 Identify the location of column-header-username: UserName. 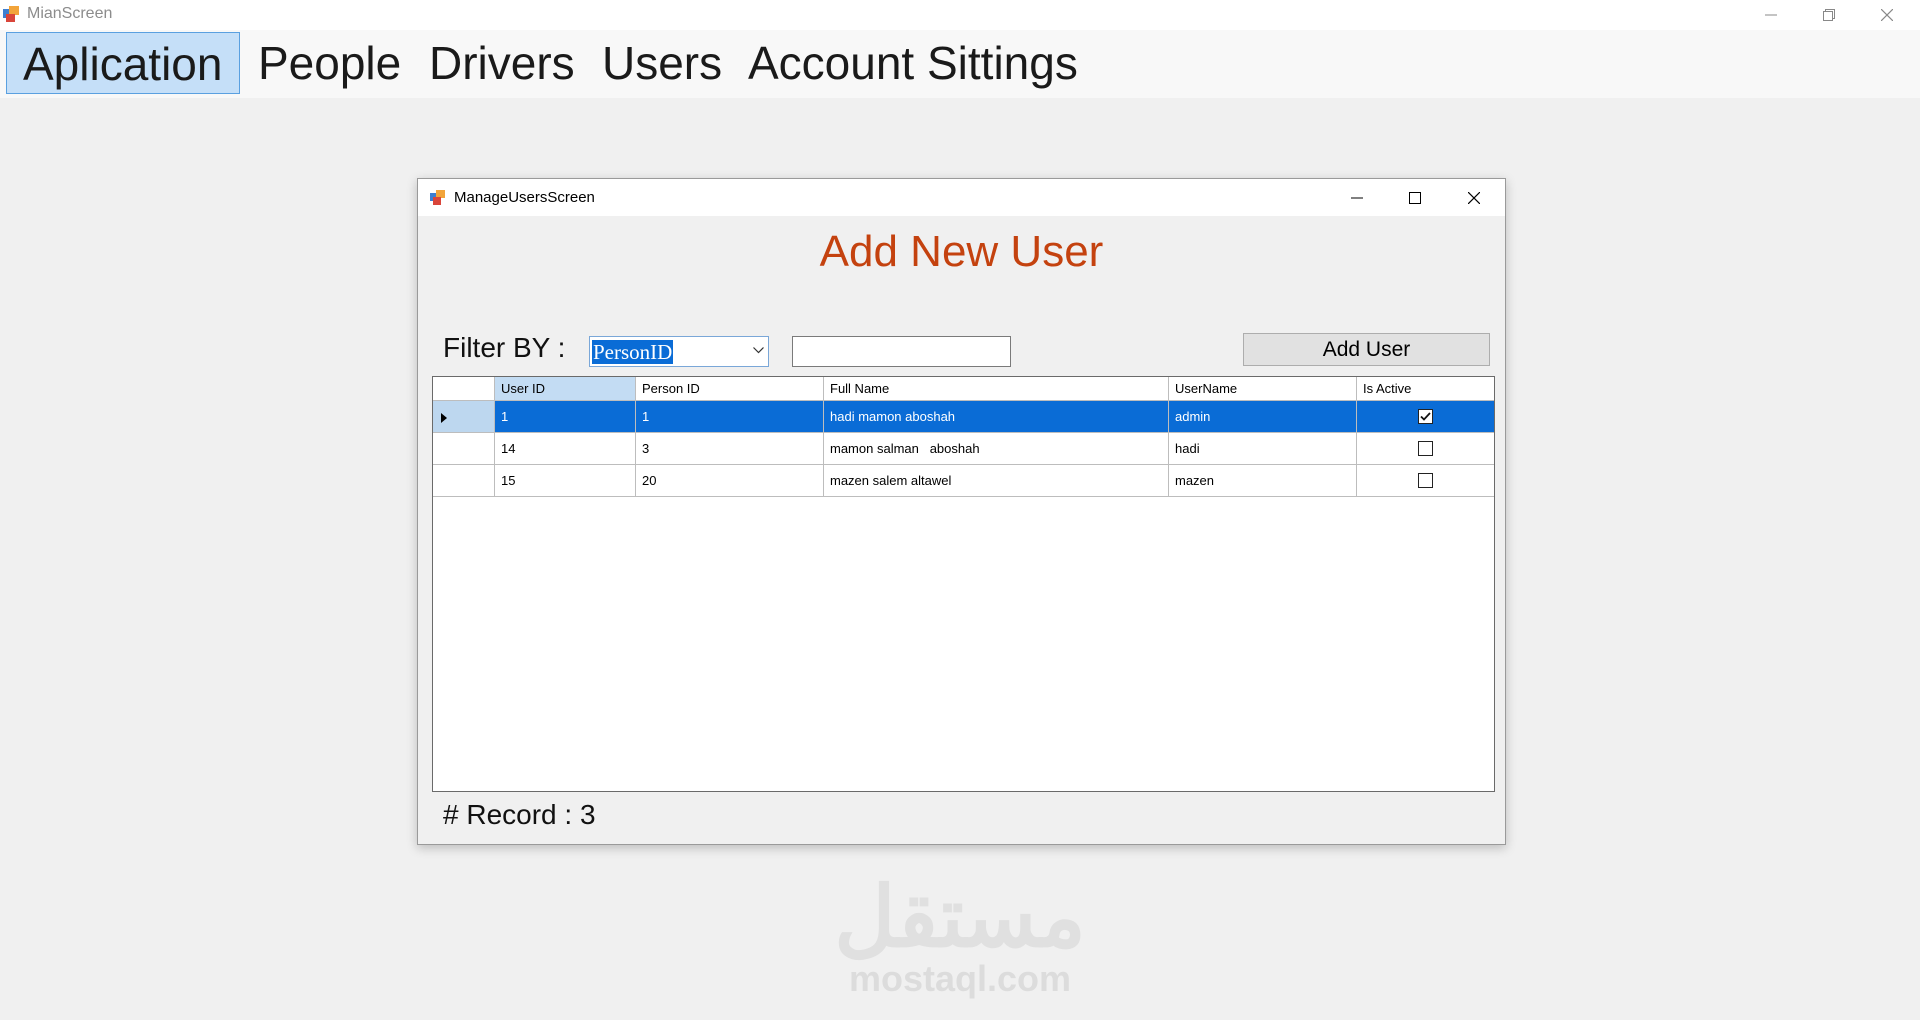
(1263, 389).